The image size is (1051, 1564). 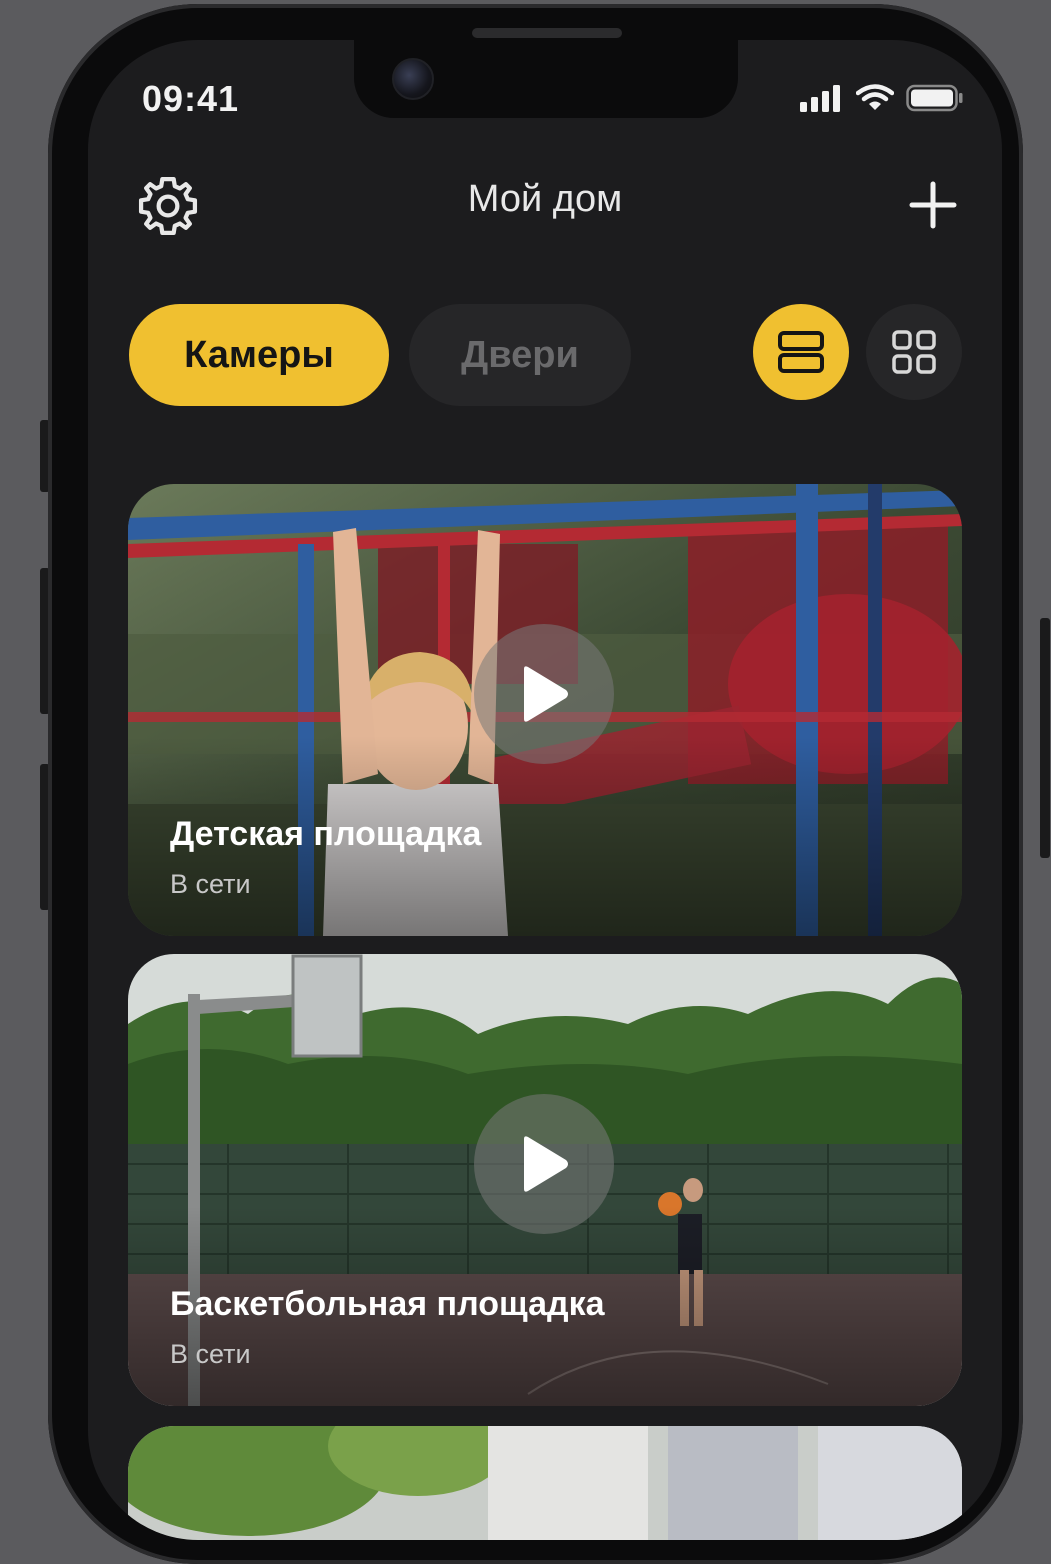 I want to click on page-title: Мой дом, so click(x=545, y=199).